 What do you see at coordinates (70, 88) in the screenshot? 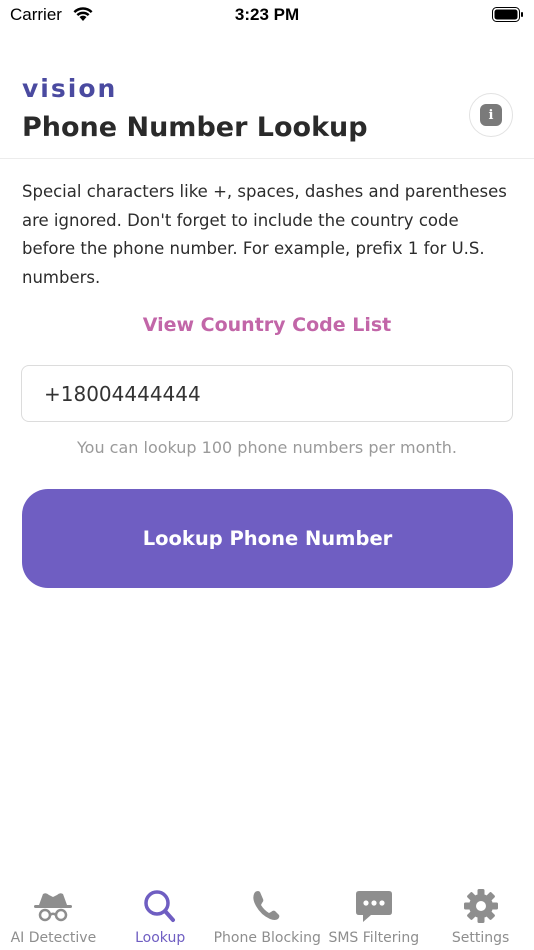
I see `brand-logo: vision` at bounding box center [70, 88].